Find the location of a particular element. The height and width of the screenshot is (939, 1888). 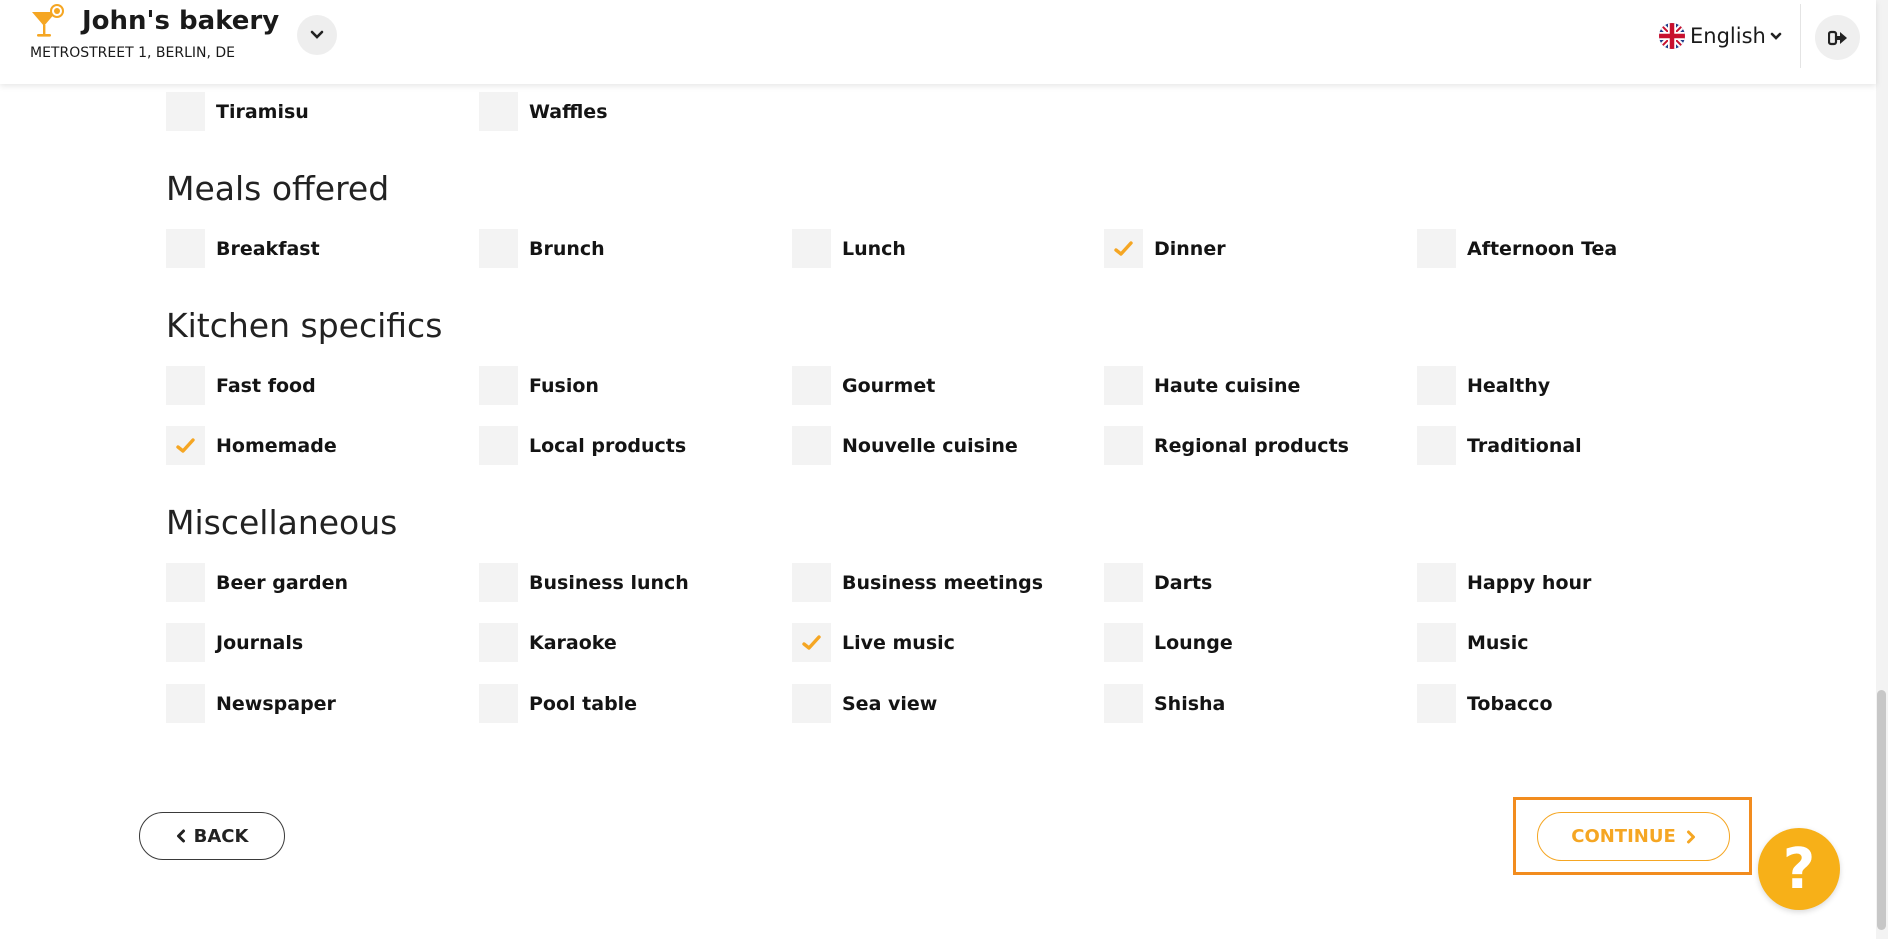

option-traditional: Traditional is located at coordinates (1499, 445).